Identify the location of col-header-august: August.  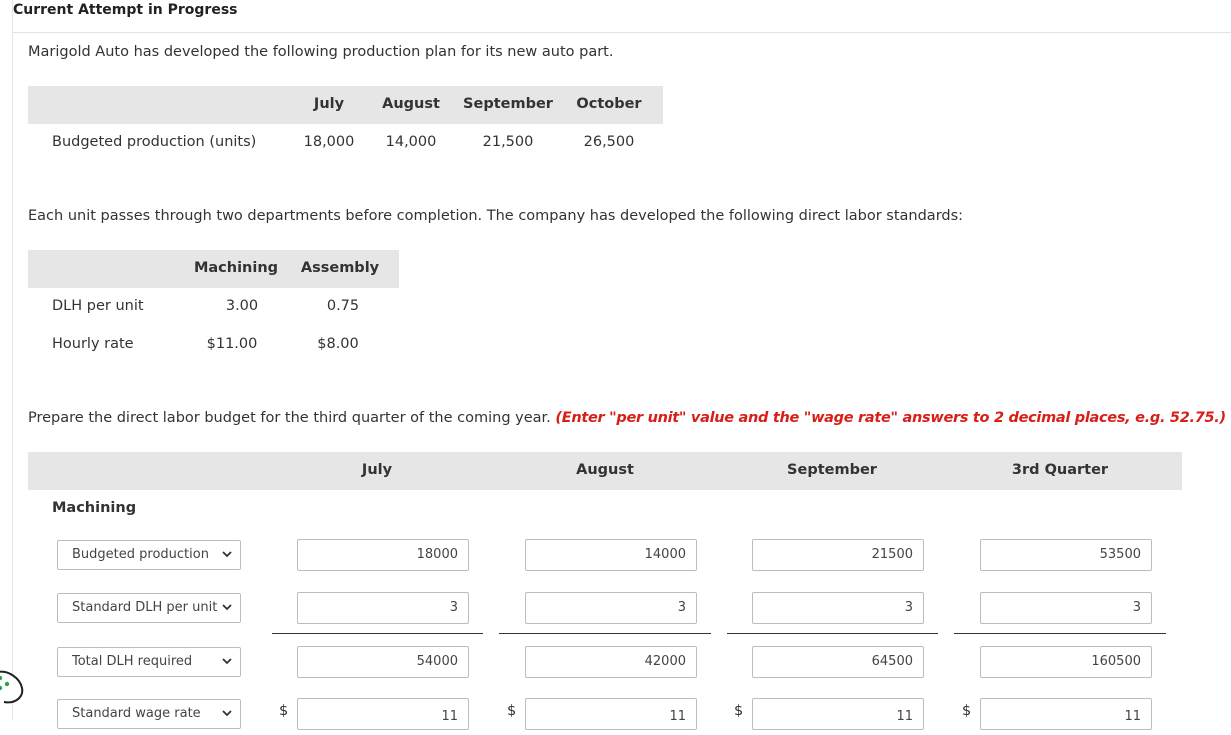
(605, 470).